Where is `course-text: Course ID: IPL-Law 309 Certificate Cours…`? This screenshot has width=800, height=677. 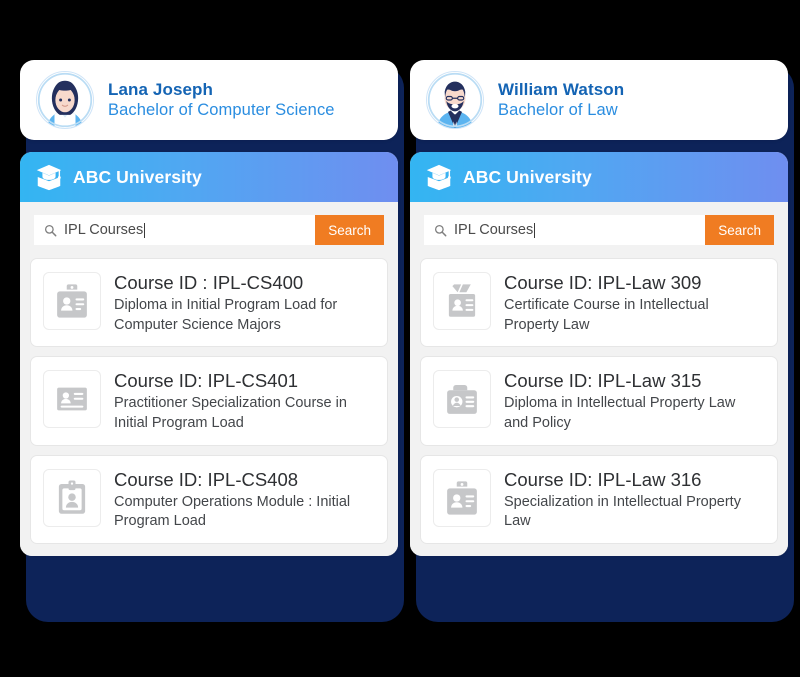
course-text: Course ID: IPL-Law 309 Certificate Cours… is located at coordinates (629, 302).